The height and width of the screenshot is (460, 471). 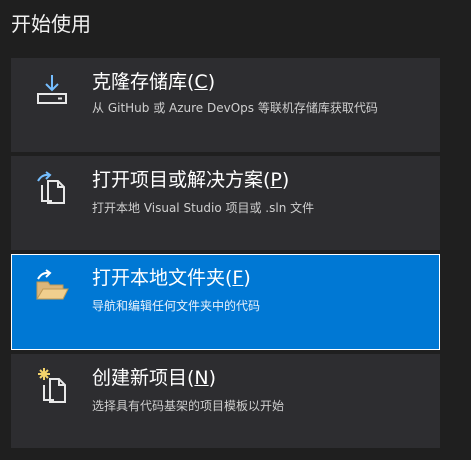 I want to click on section-title: 开始使用, so click(x=51, y=24).